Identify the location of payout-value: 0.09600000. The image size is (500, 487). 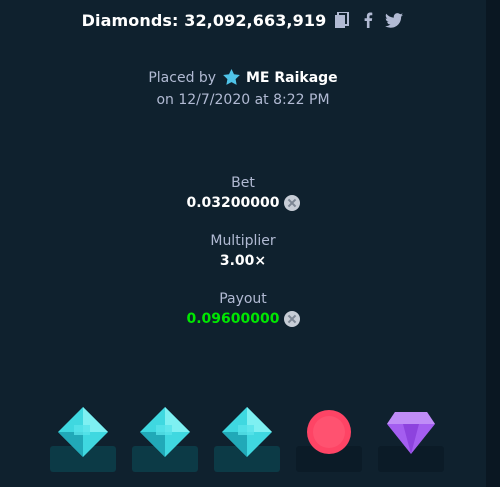
(233, 319).